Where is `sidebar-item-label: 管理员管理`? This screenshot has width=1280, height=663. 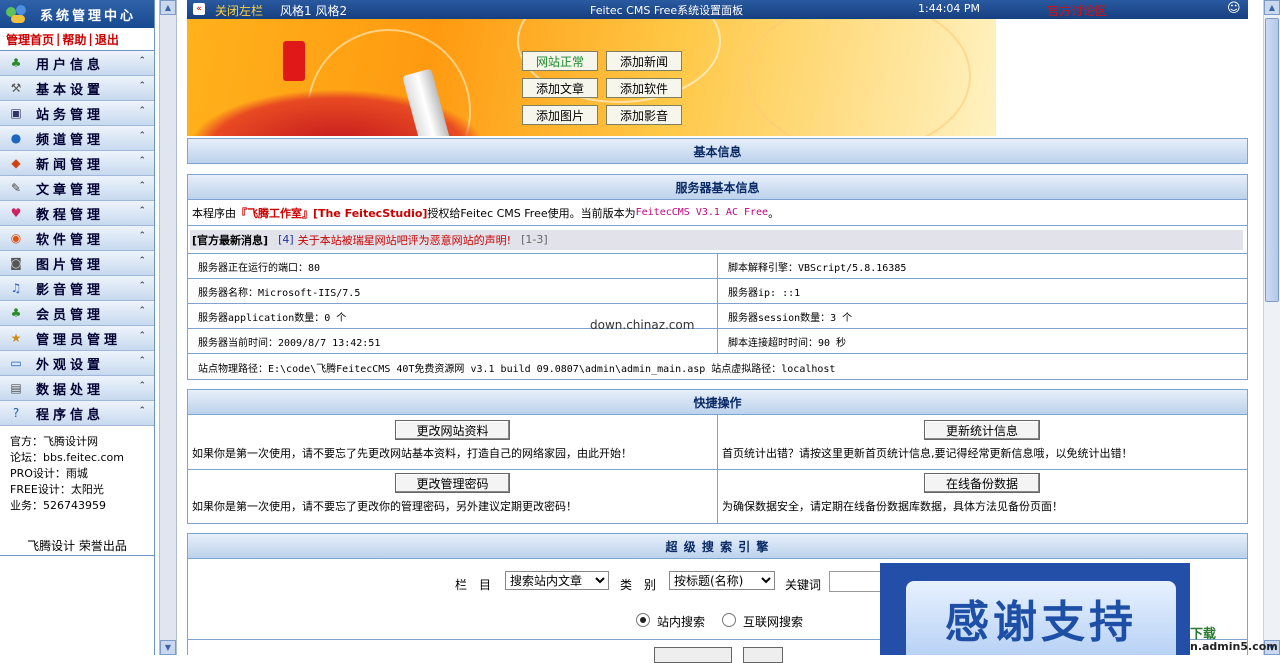
sidebar-item-label: 管理员管理 is located at coordinates (79, 340).